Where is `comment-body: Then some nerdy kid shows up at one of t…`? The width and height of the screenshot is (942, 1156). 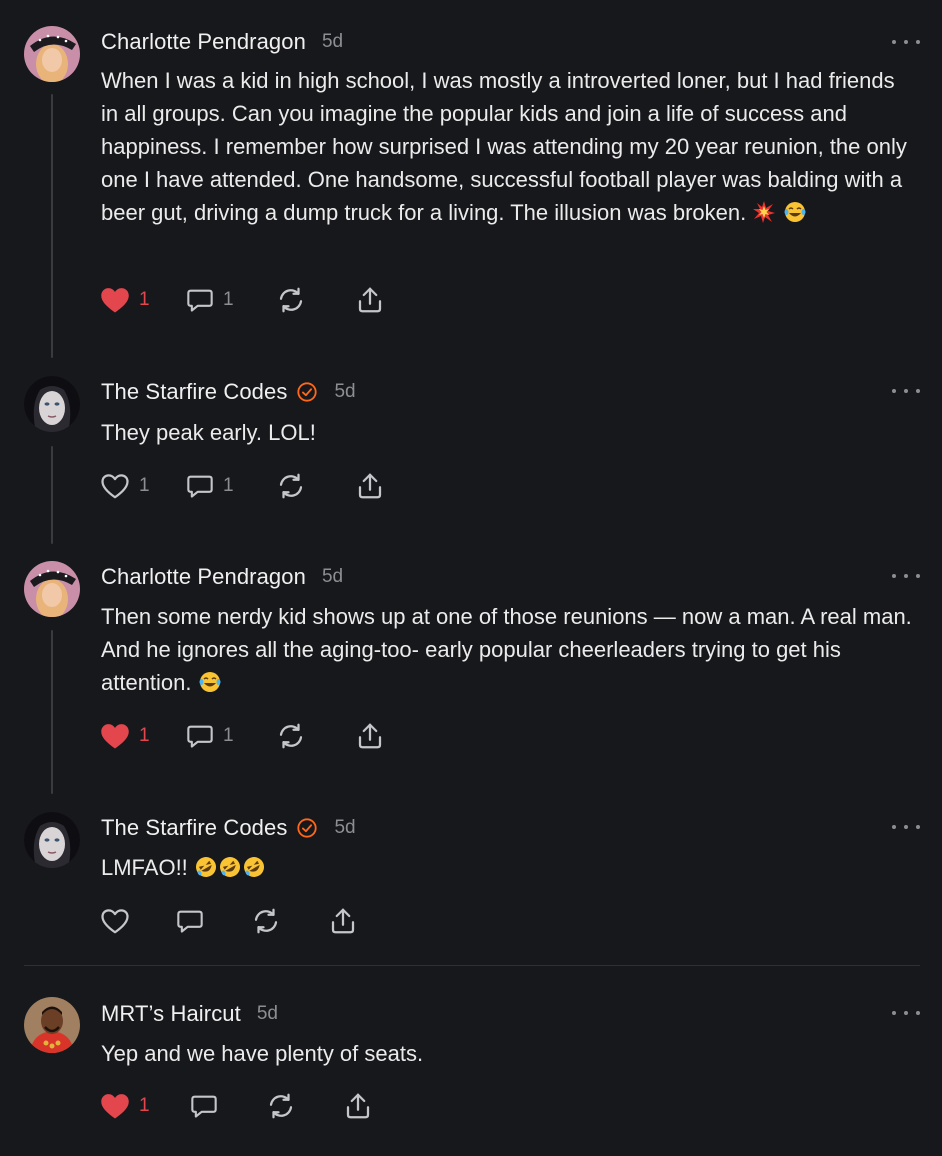
comment-body: Then some nerdy kid shows up at one of t… is located at coordinates (508, 649).